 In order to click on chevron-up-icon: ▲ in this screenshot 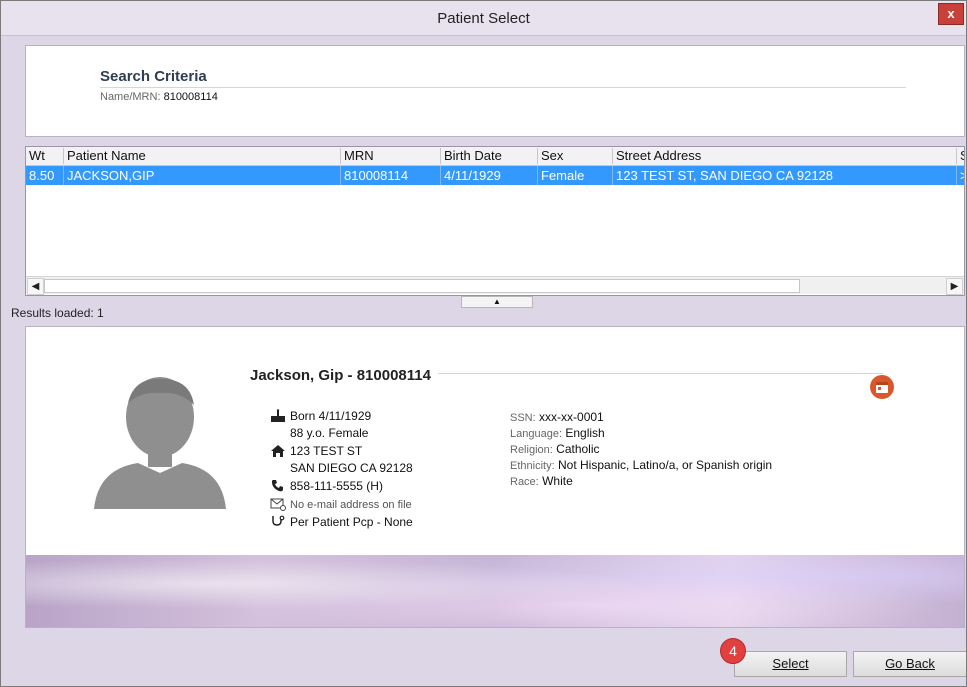, I will do `click(497, 301)`.